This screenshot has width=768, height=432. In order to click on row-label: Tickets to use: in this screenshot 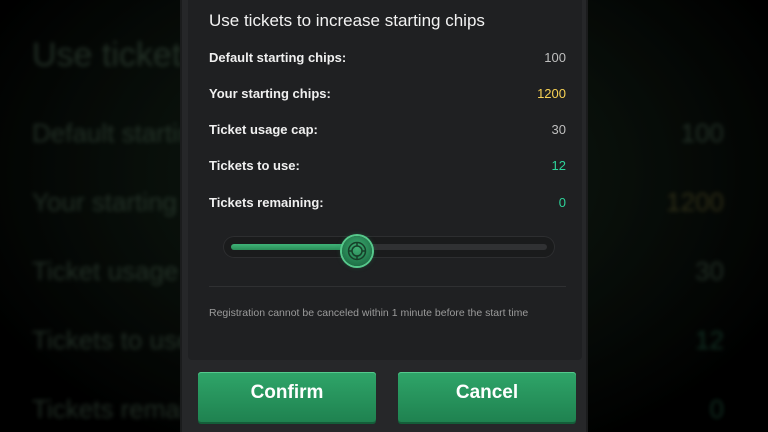, I will do `click(254, 165)`.